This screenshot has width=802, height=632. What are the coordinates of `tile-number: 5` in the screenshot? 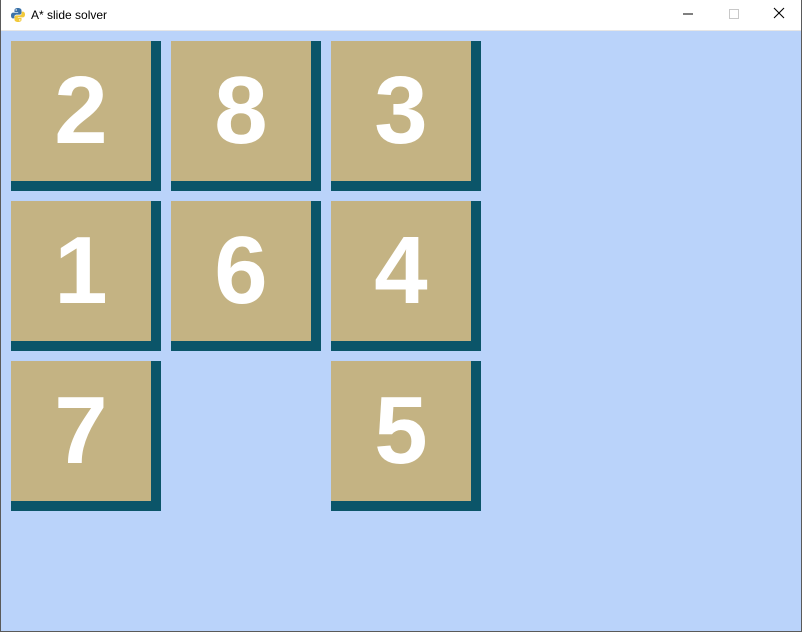 It's located at (401, 430).